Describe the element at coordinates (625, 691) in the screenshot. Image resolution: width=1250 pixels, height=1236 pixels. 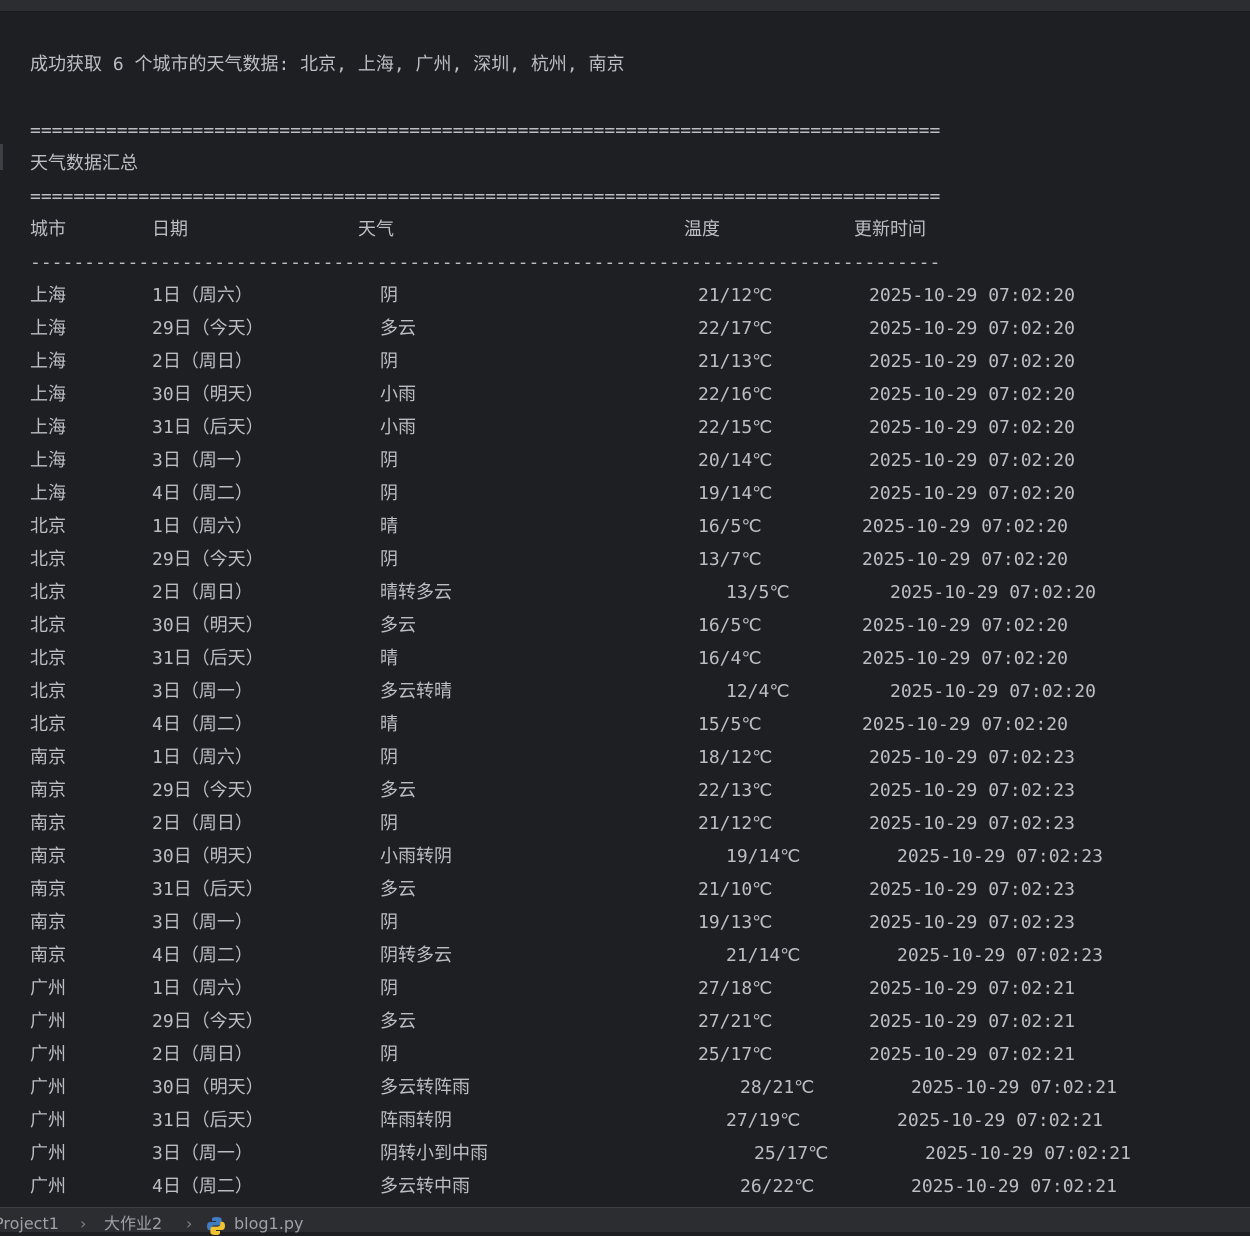
I see `table-row: 北京 3日（周一） 多云转晴 12/4℃ 2025-10-29 07:02:20` at that location.